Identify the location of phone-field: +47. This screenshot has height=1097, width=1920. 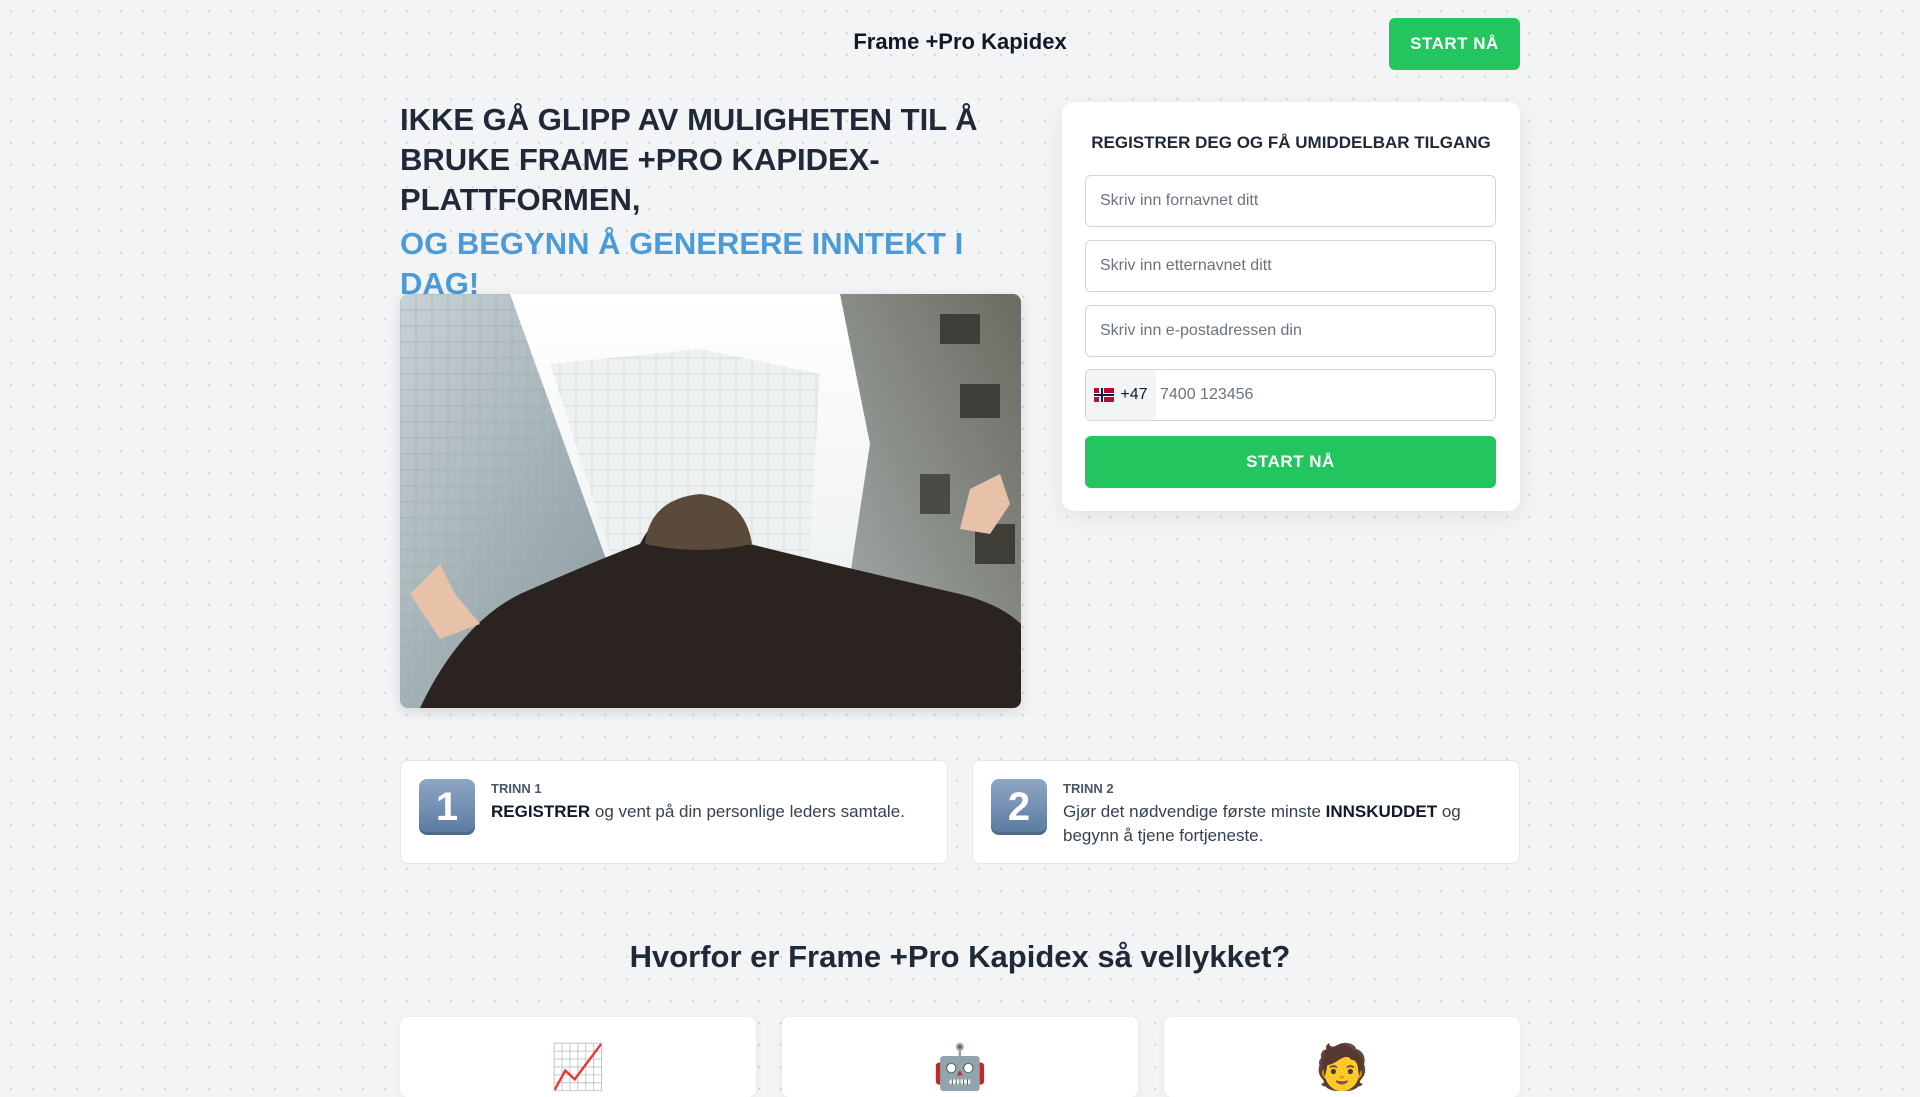
(1290, 395).